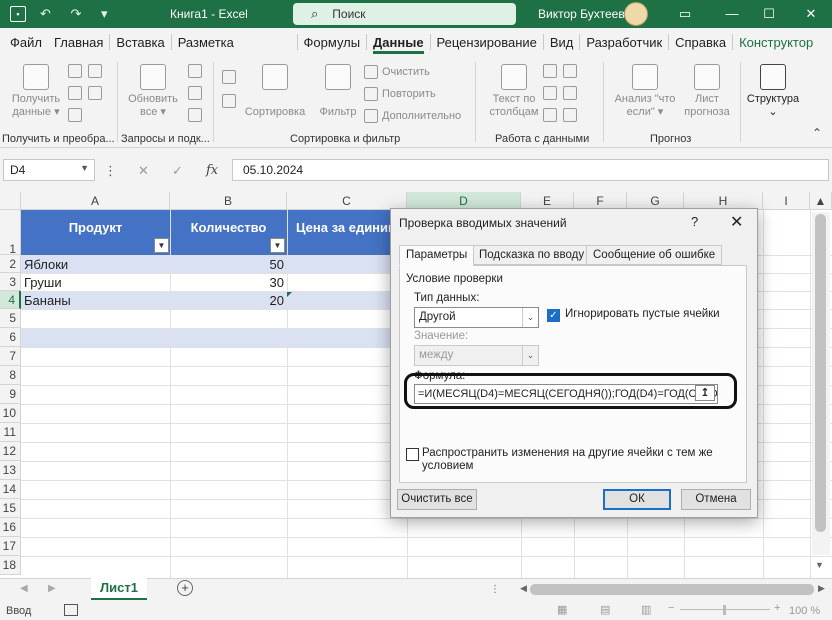 This screenshot has width=832, height=620. I want to click on apply-to-all-checkbox, so click(412, 454).